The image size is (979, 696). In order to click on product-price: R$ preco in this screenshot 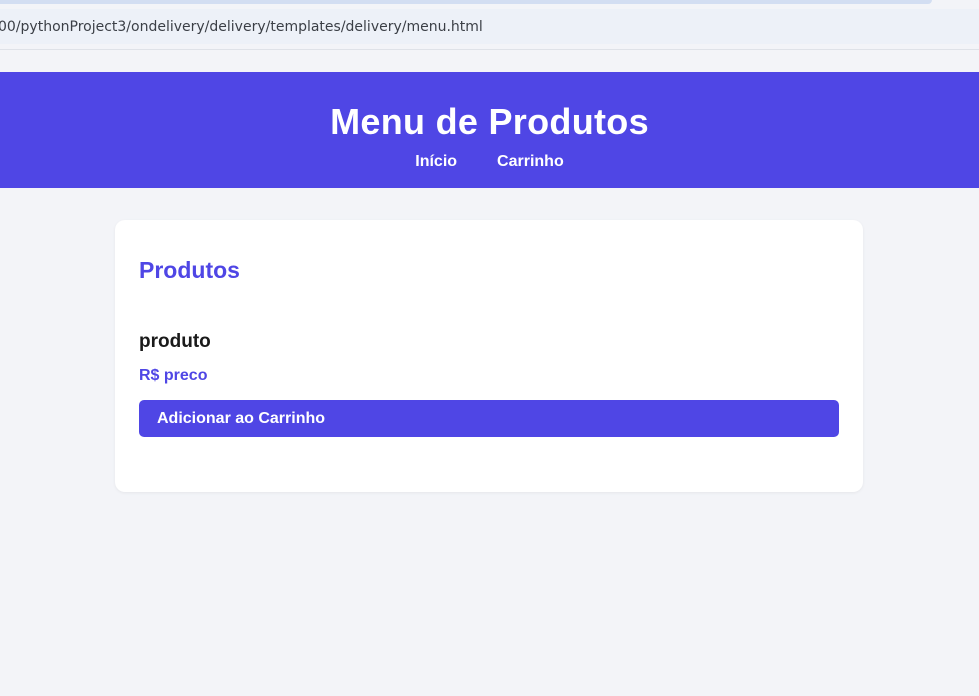, I will do `click(173, 375)`.